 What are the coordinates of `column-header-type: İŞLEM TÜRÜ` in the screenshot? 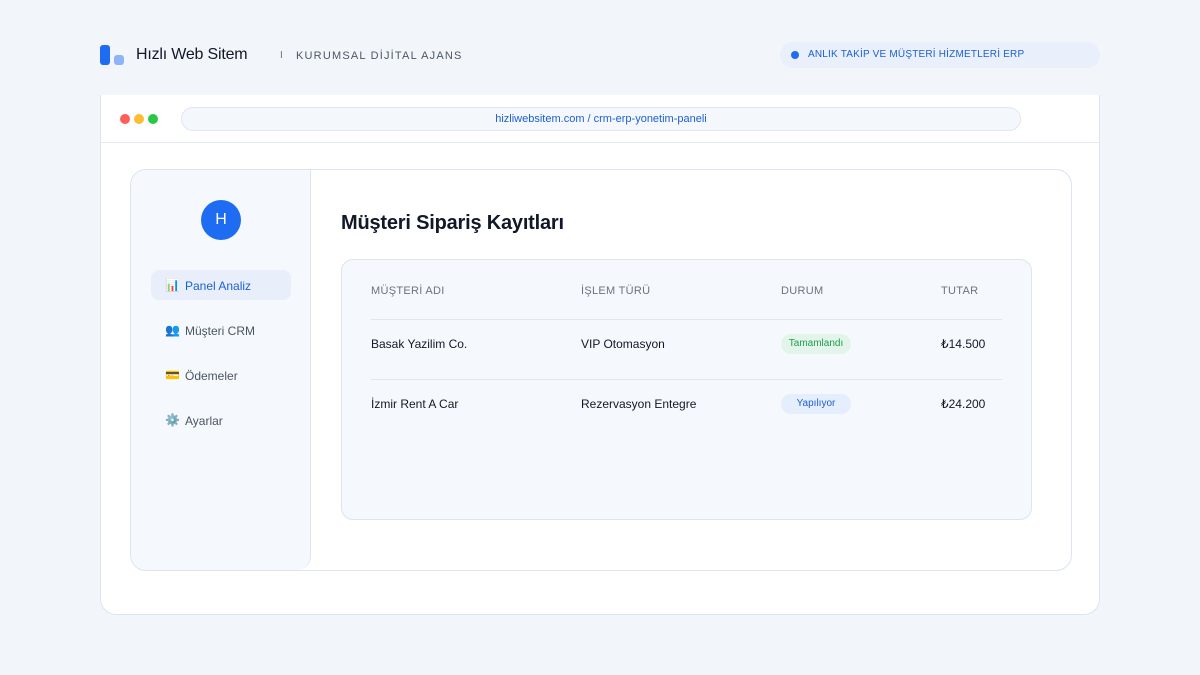 It's located at (615, 291).